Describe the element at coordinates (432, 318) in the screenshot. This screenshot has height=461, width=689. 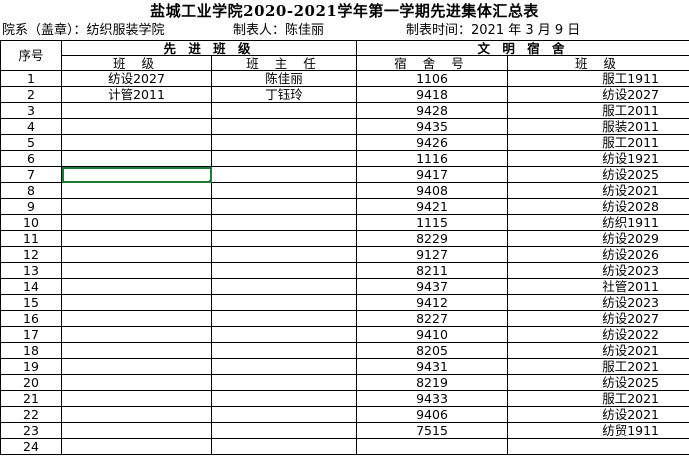
I see `cell-dorm: 8227` at that location.